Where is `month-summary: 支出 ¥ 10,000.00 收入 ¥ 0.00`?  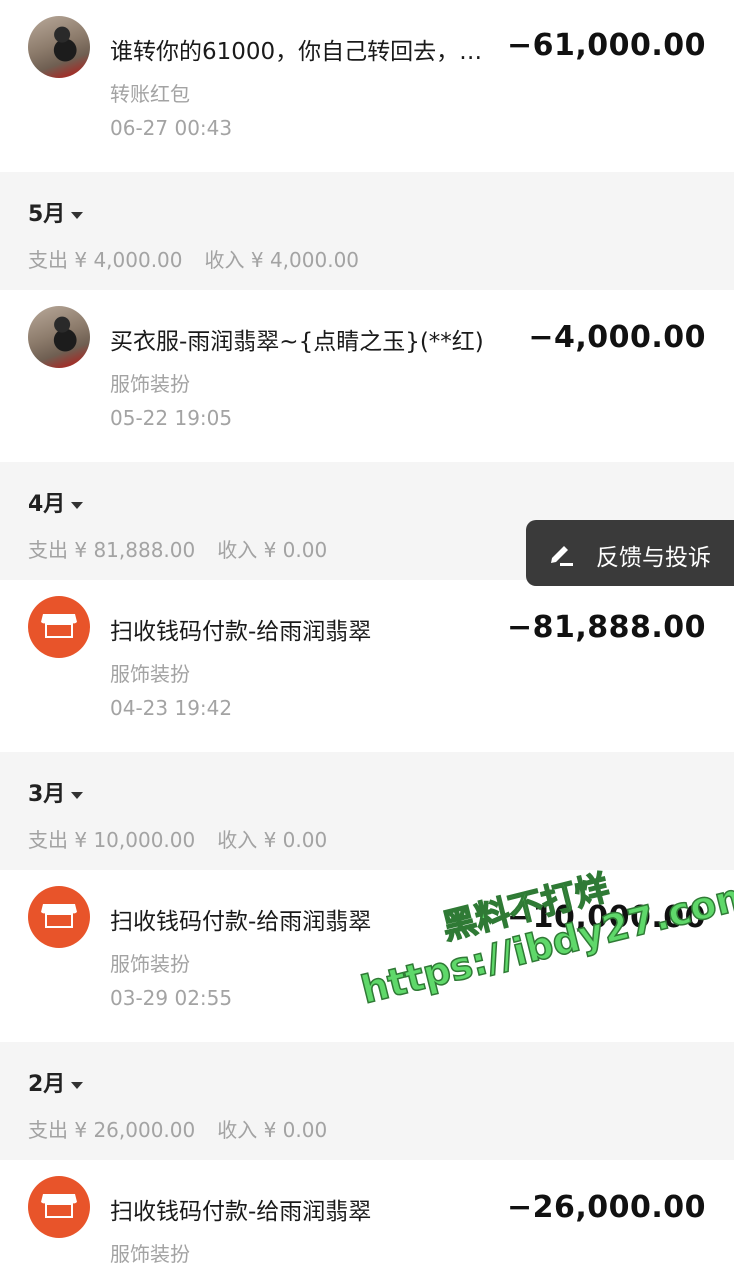 month-summary: 支出 ¥ 10,000.00 收入 ¥ 0.00 is located at coordinates (177, 838).